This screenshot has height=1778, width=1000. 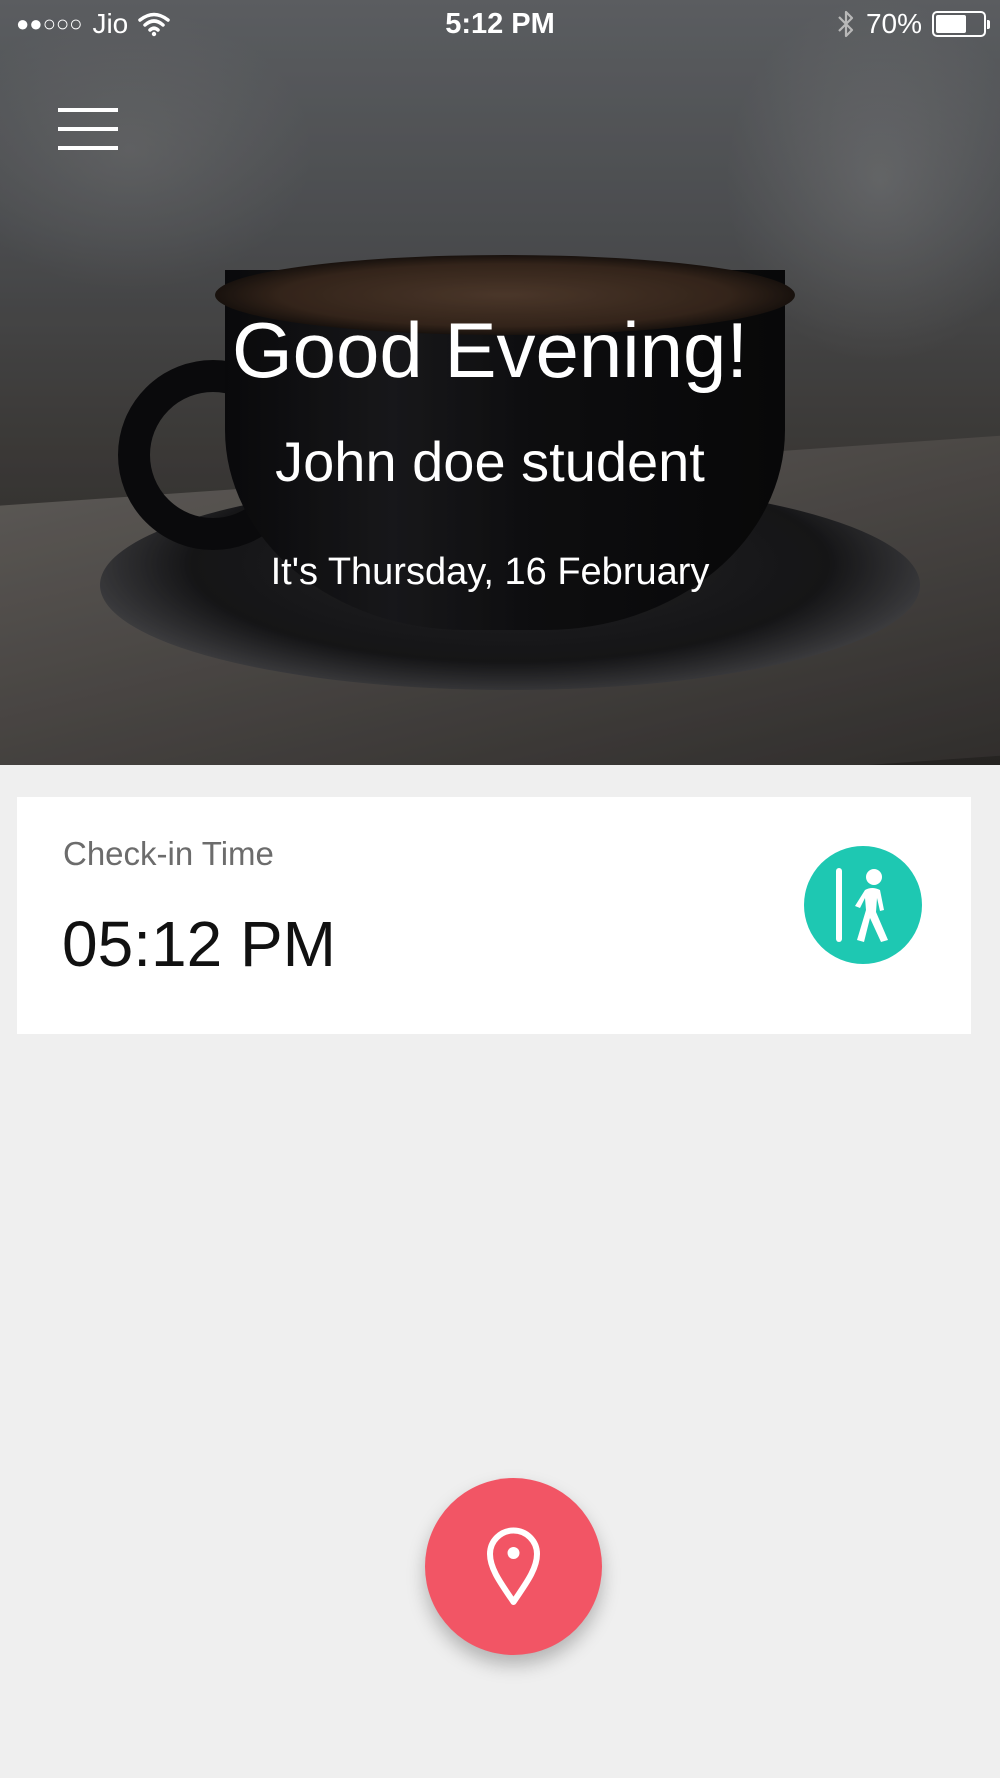 What do you see at coordinates (951, 24) in the screenshot?
I see `battery-fill` at bounding box center [951, 24].